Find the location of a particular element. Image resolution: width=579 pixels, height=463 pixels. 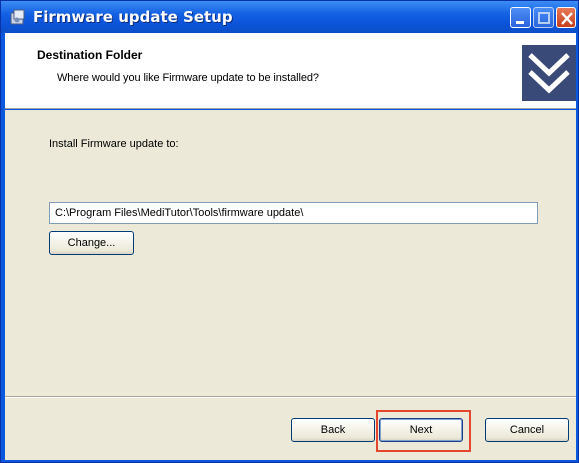

installer-logo-icon is located at coordinates (549, 73).